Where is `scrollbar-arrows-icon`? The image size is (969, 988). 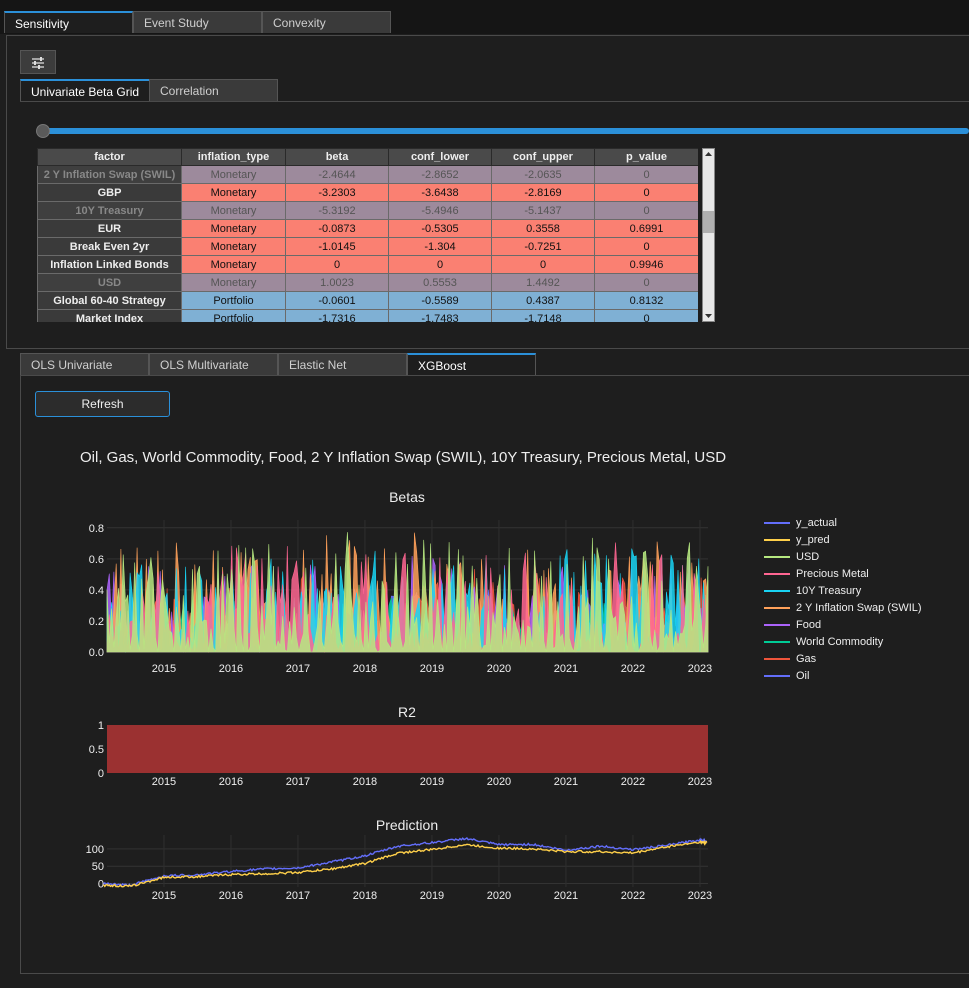
scrollbar-arrows-icon is located at coordinates (708, 235).